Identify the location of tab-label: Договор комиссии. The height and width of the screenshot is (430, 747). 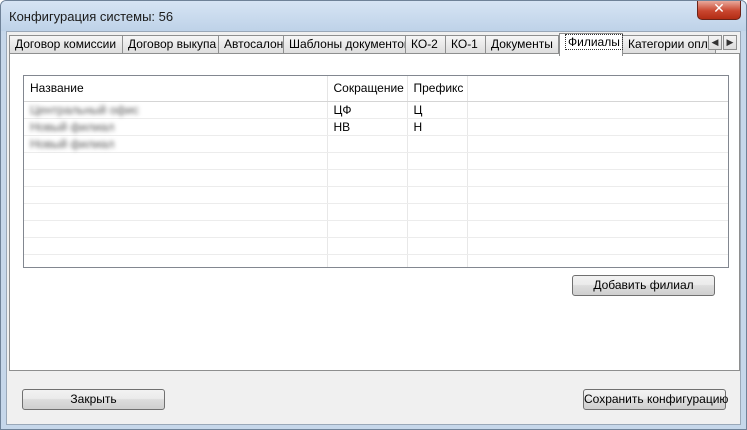
(66, 44).